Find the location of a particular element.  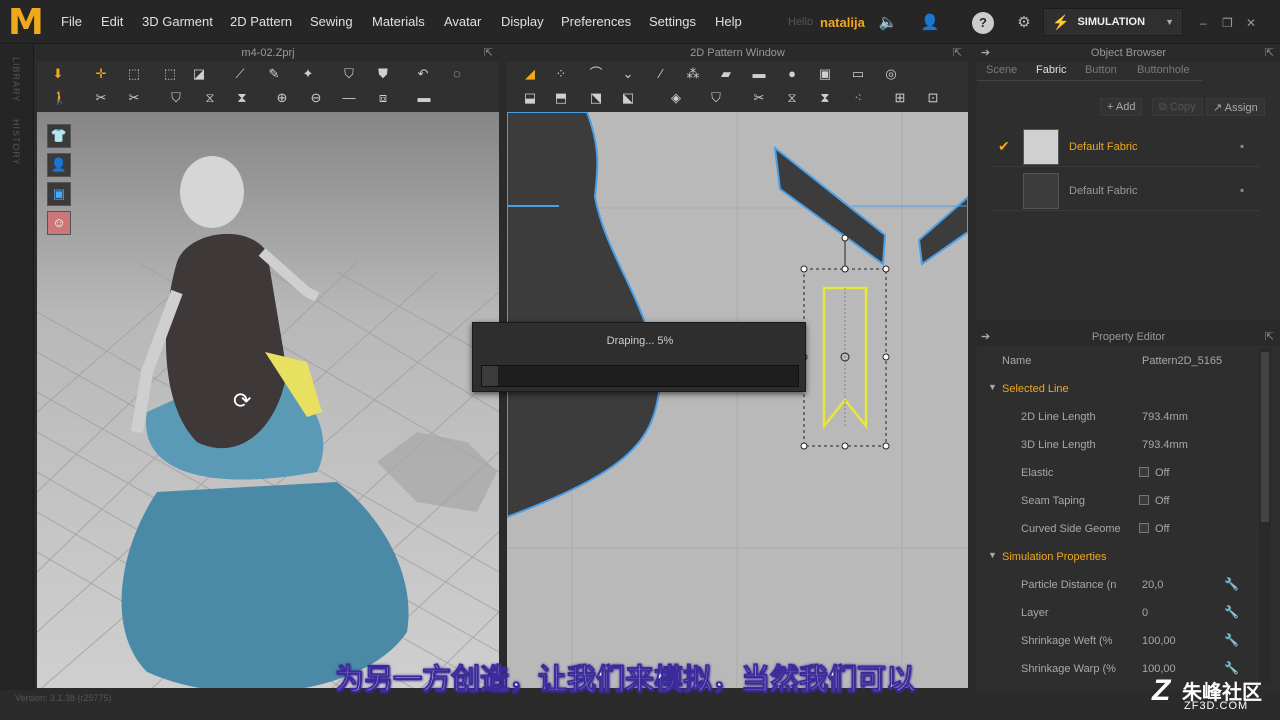

menu-settings: Settings is located at coordinates (672, 21).